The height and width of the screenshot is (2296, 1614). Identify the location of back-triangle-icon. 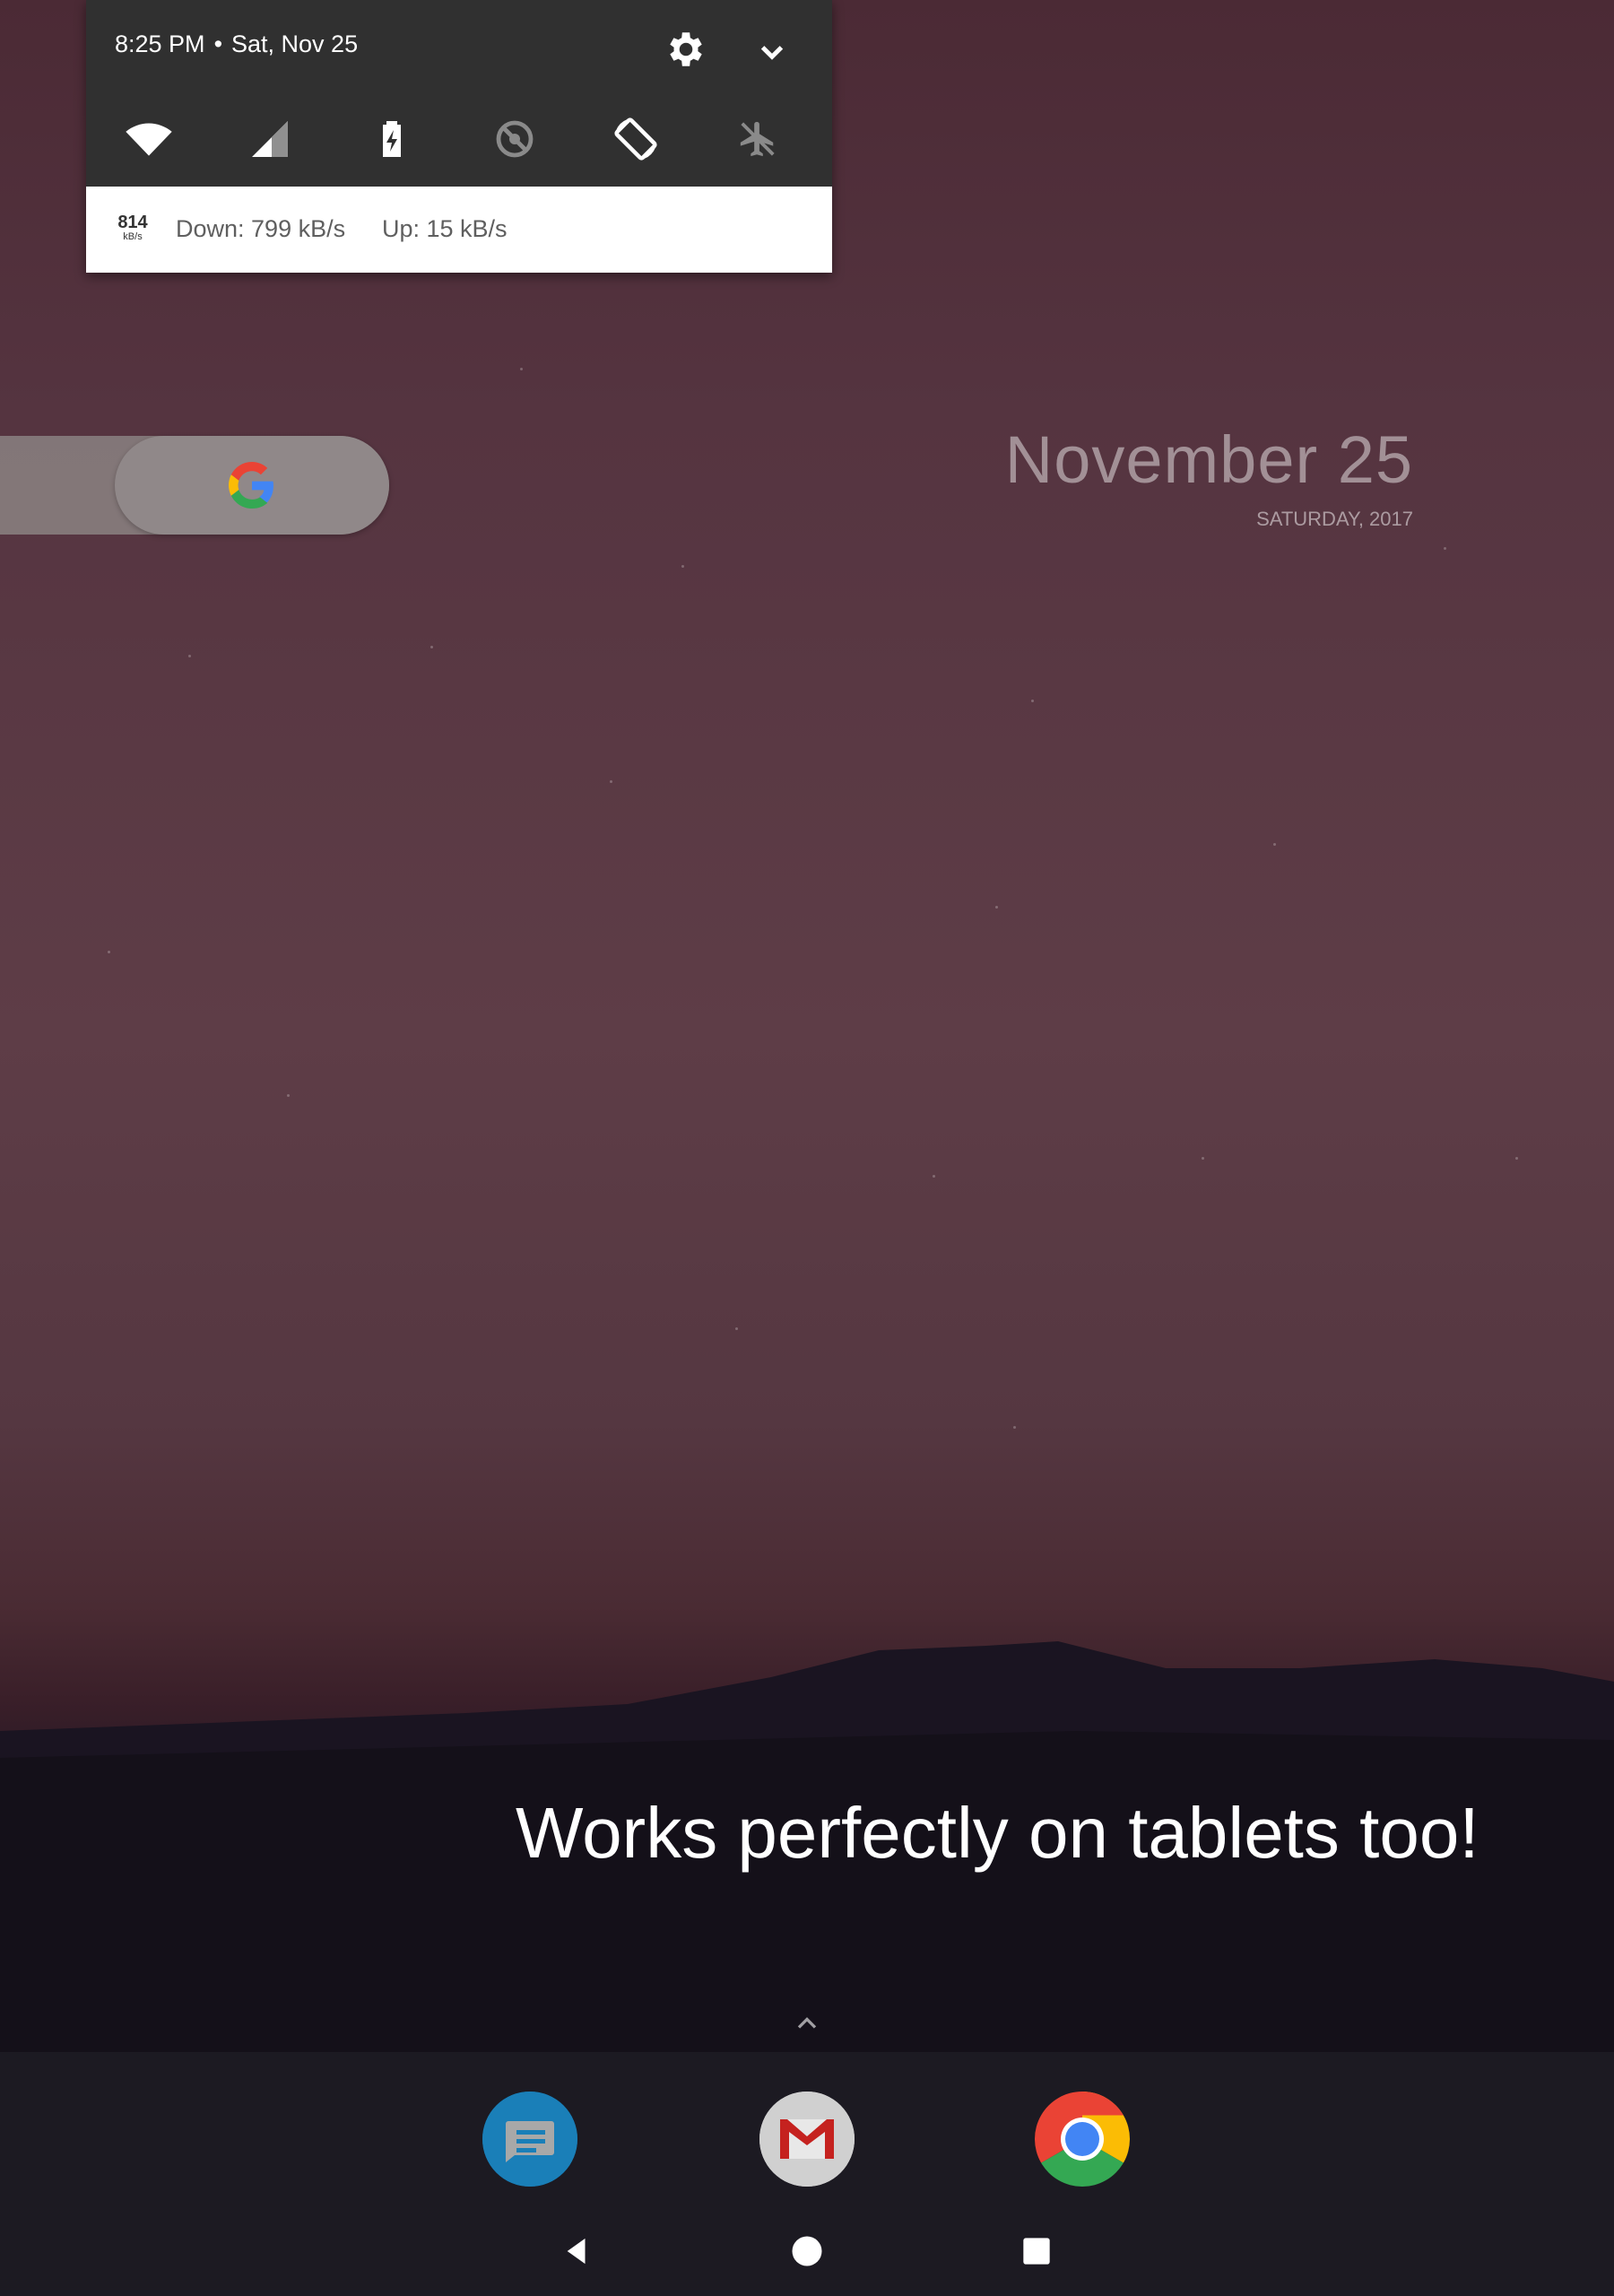
(576, 2251).